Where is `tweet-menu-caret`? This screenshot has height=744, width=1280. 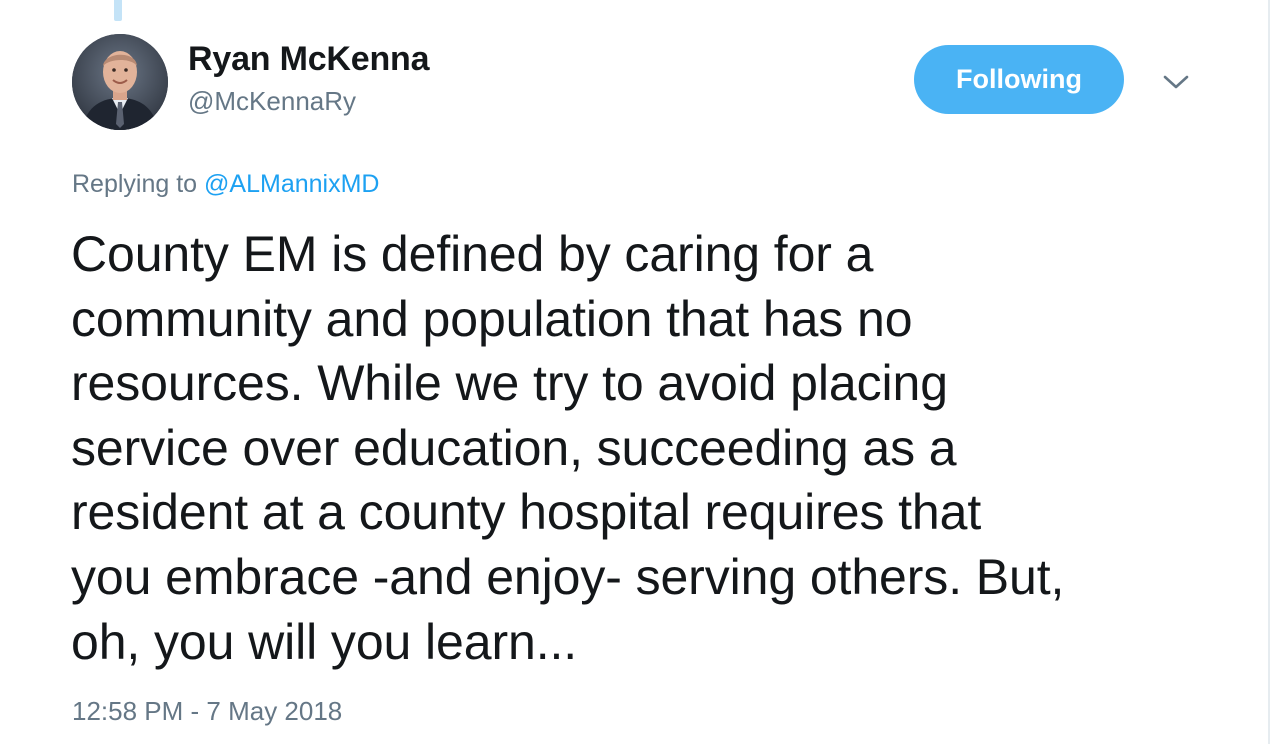 tweet-menu-caret is located at coordinates (1176, 82).